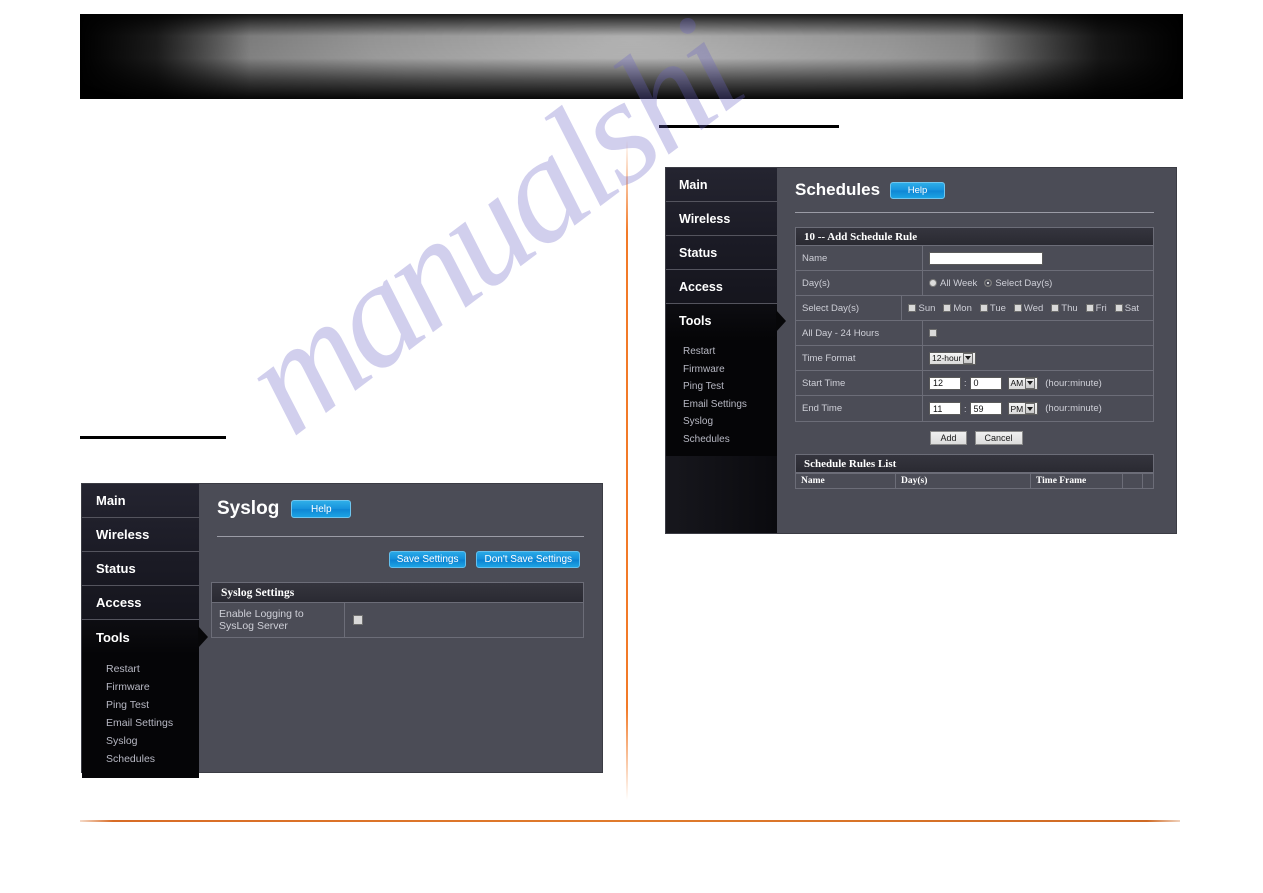  What do you see at coordinates (715, 404) in the screenshot?
I see `sidebar-subitem-label: Email Settings` at bounding box center [715, 404].